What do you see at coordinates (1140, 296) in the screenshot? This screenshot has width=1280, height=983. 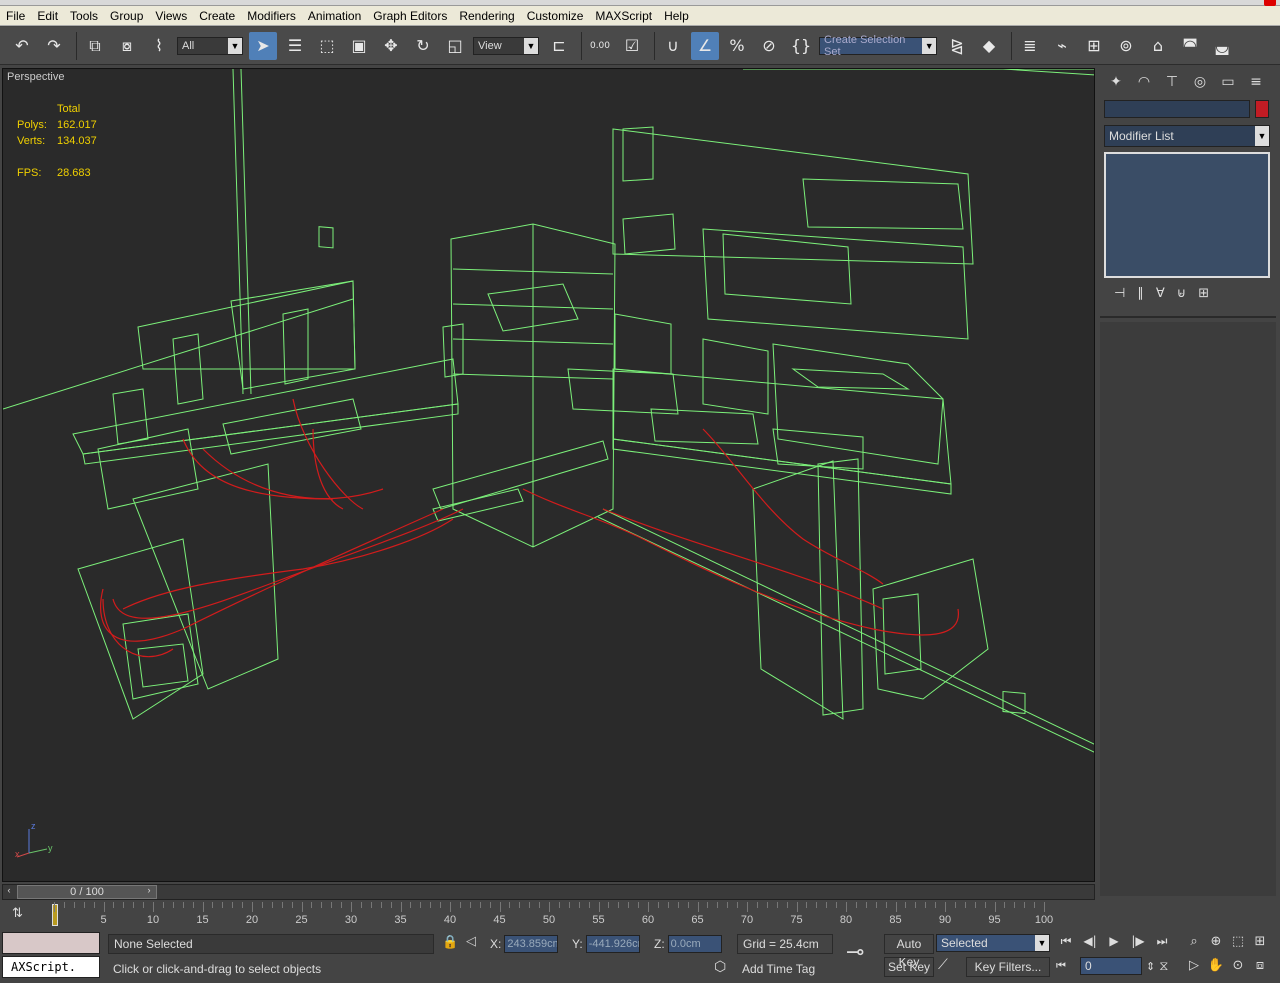 I see `show-end-result-icon: ∥` at bounding box center [1140, 296].